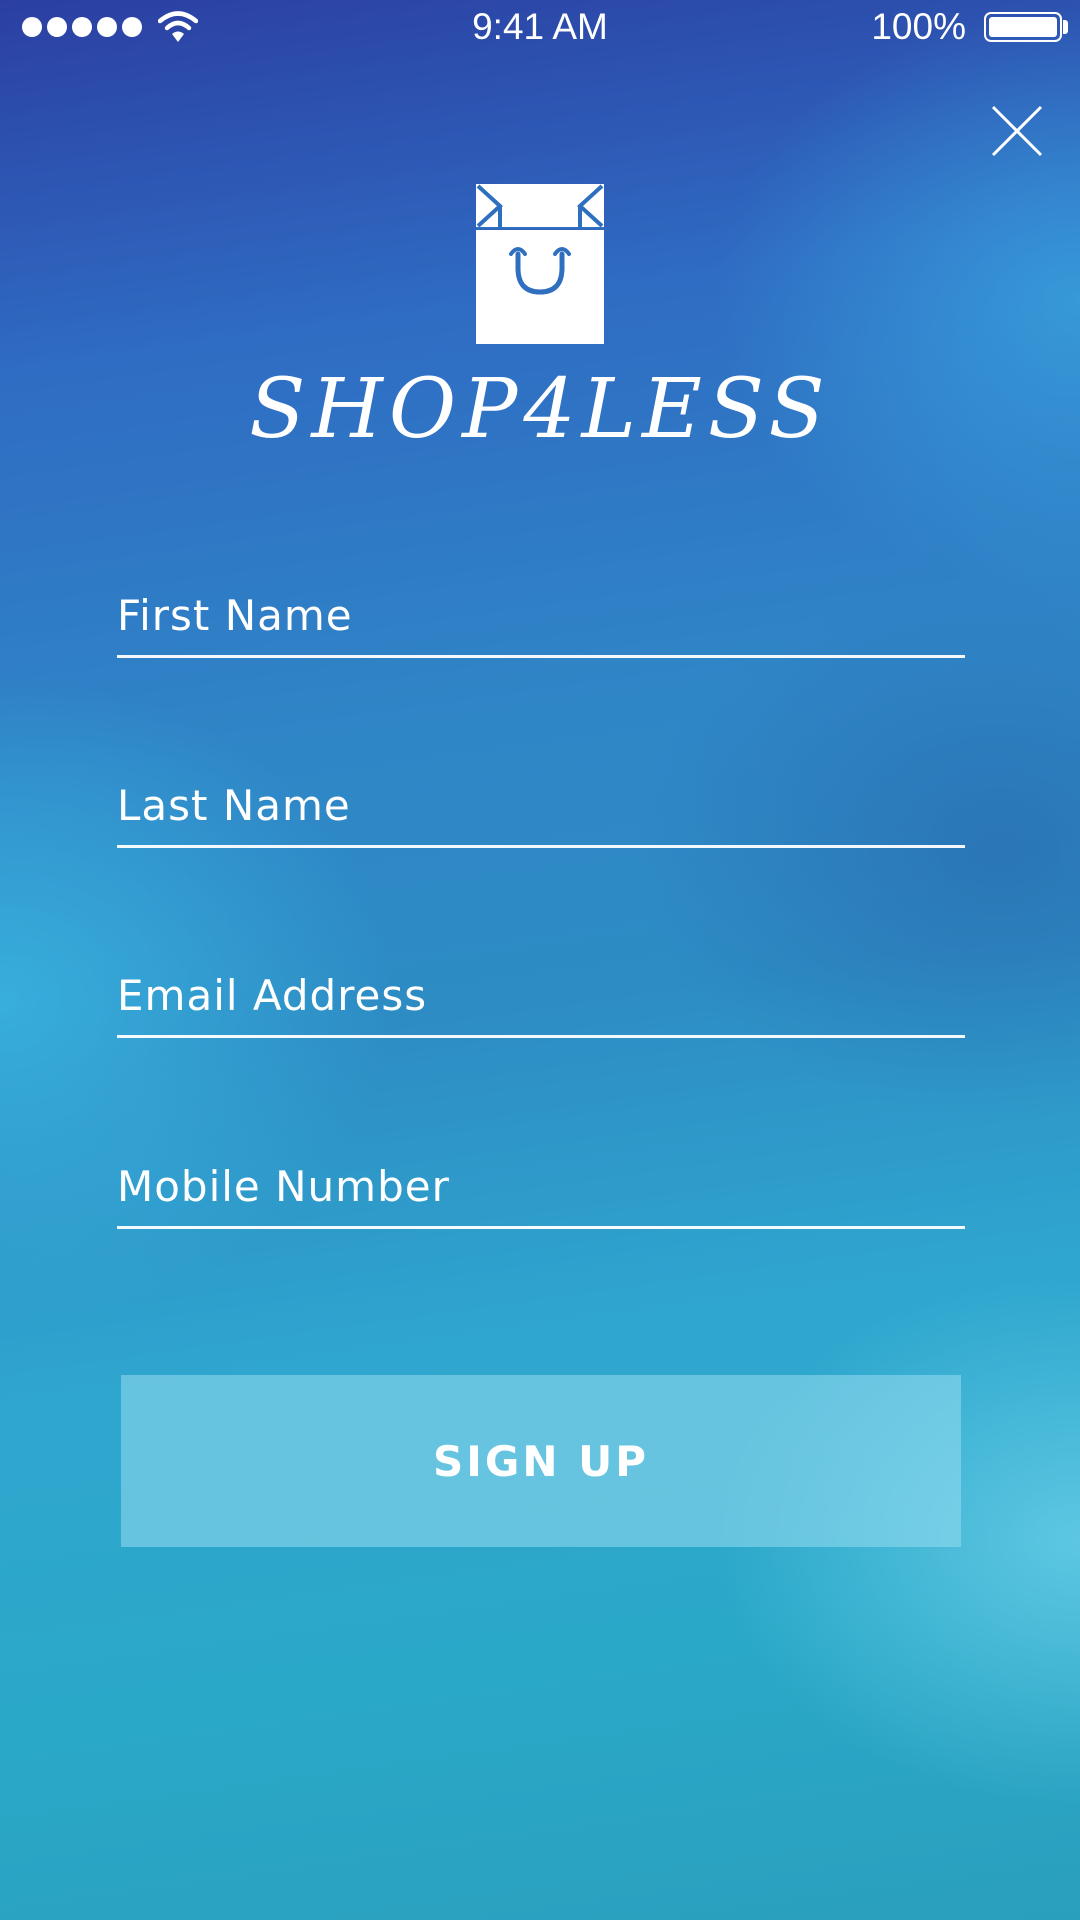  I want to click on battery-icon, so click(1023, 27).